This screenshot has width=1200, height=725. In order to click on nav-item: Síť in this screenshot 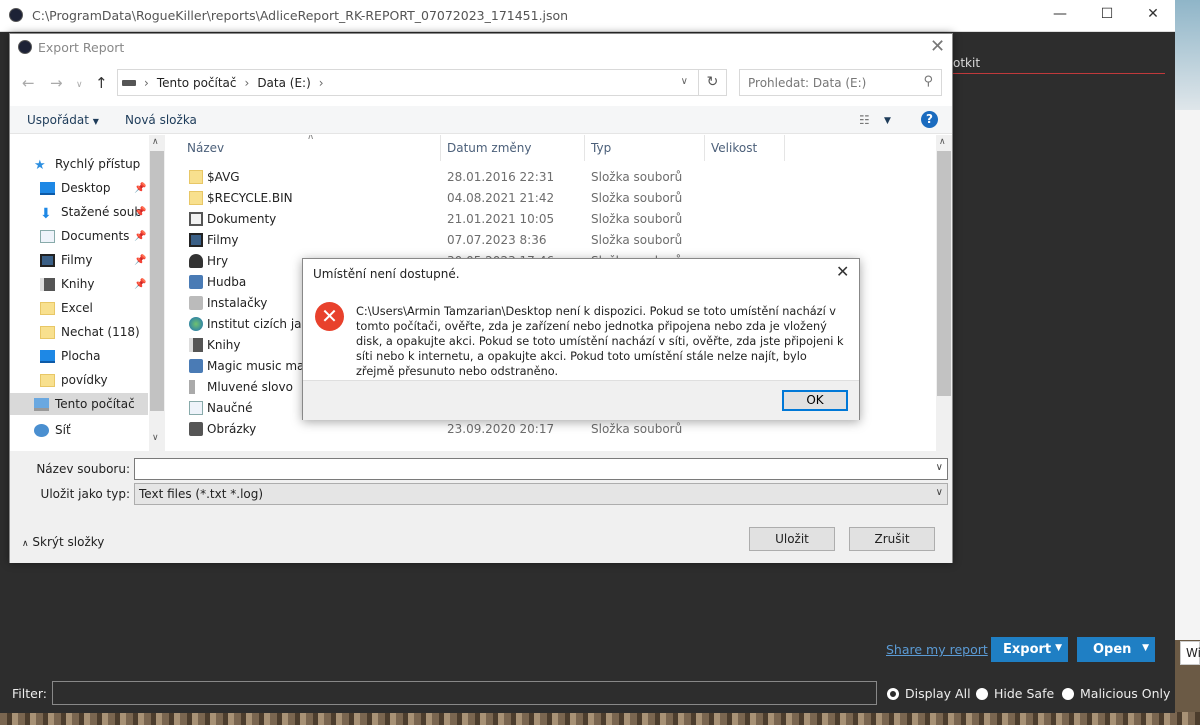, I will do `click(79, 430)`.